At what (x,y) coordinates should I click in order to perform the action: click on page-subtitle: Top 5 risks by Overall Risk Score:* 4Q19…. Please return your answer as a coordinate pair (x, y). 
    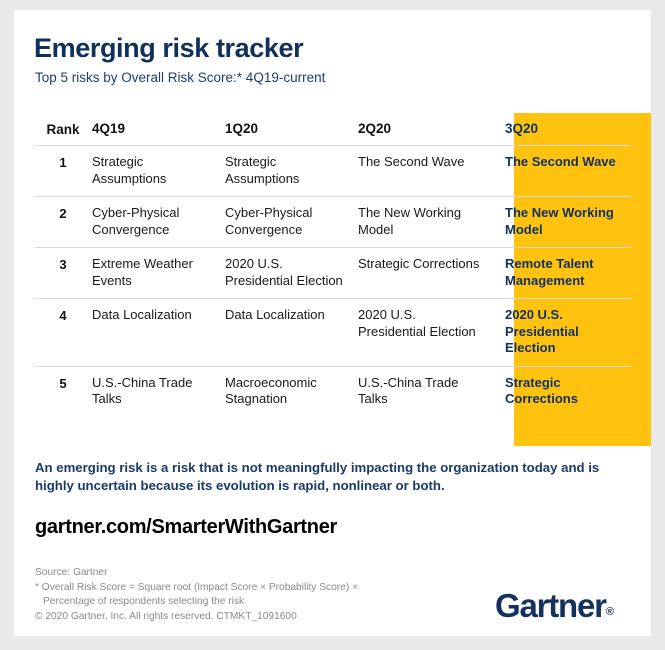
    Looking at the image, I should click on (180, 77).